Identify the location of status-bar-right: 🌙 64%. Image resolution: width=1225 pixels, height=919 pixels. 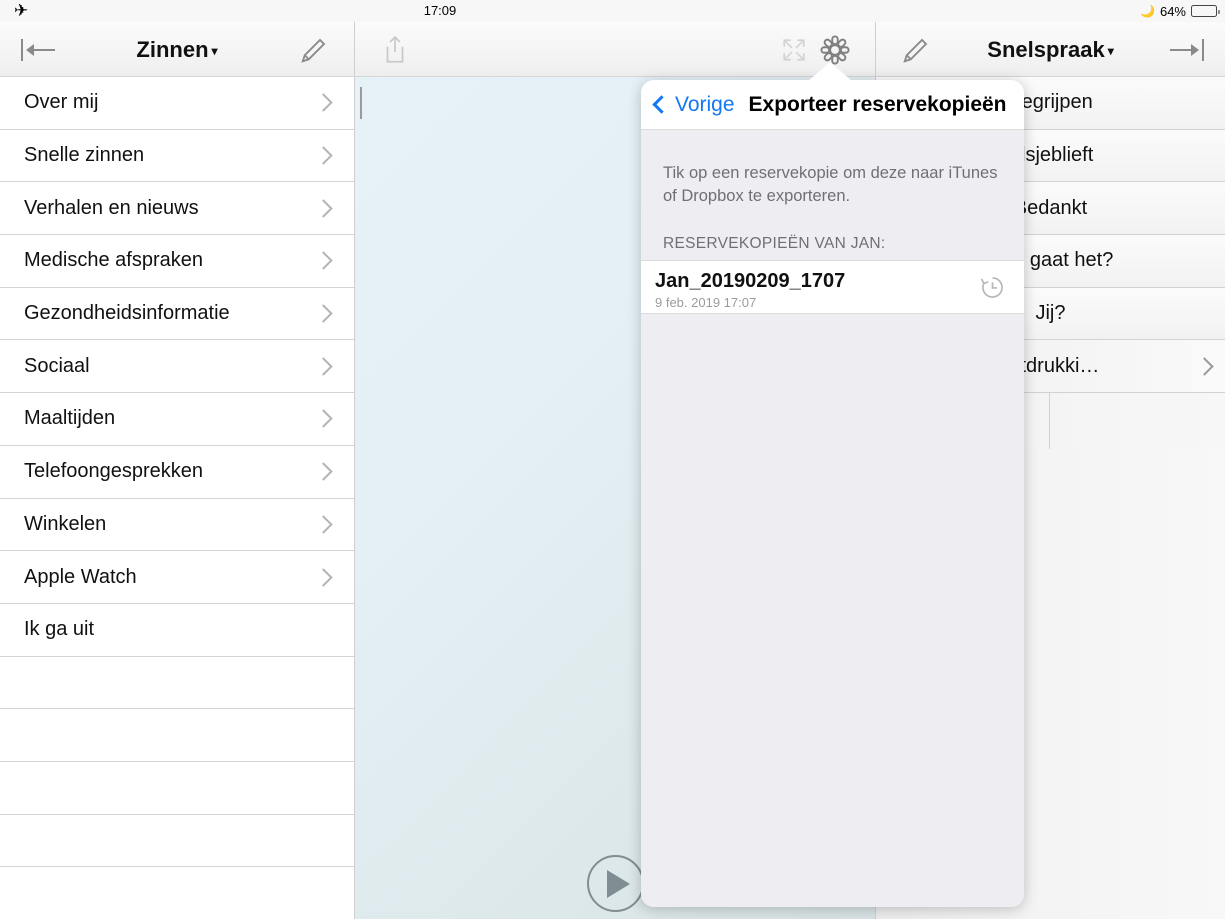
(1180, 11).